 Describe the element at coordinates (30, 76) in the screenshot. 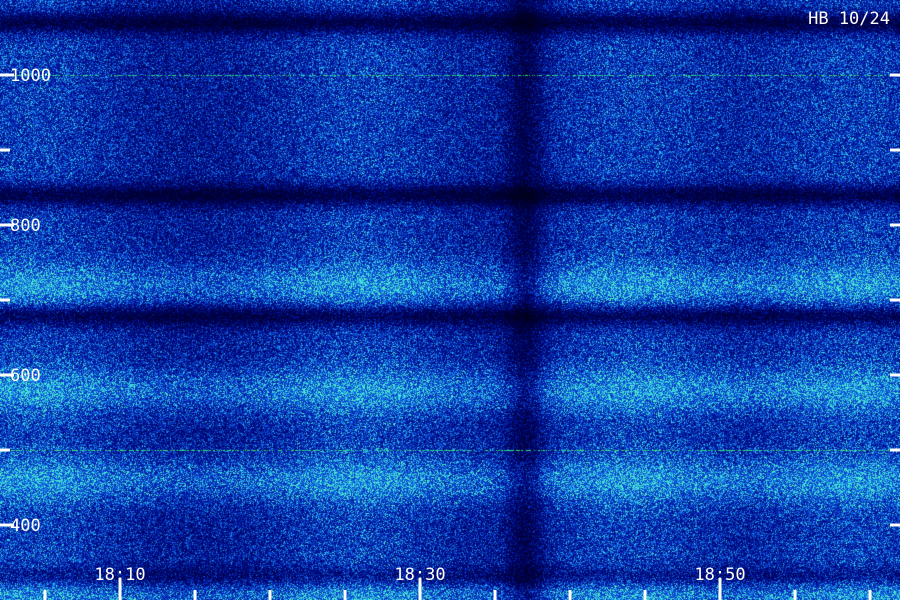

I see `y-tick-label: 1000` at that location.